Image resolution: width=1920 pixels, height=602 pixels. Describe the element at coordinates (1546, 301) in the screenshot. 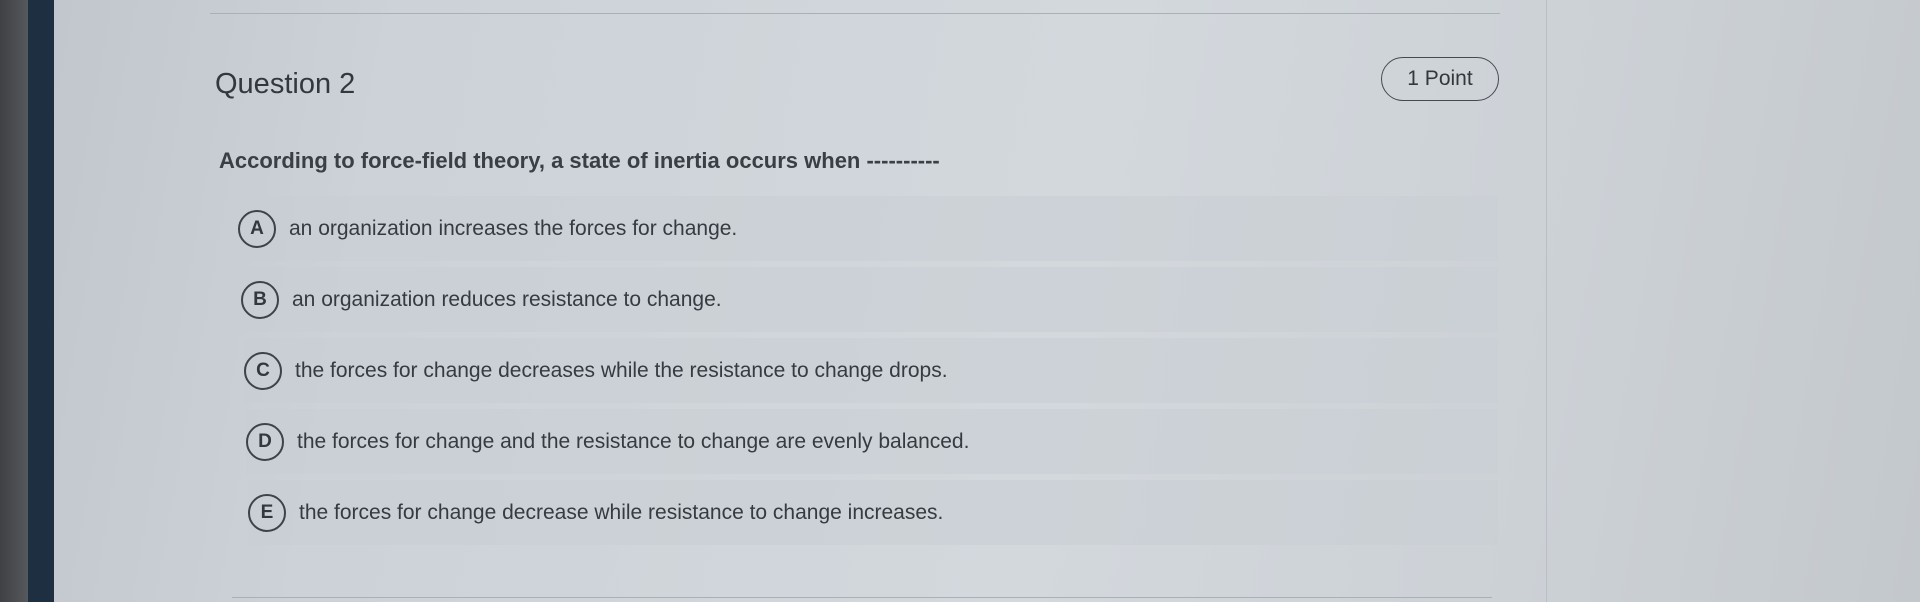

I see `content-edge` at that location.